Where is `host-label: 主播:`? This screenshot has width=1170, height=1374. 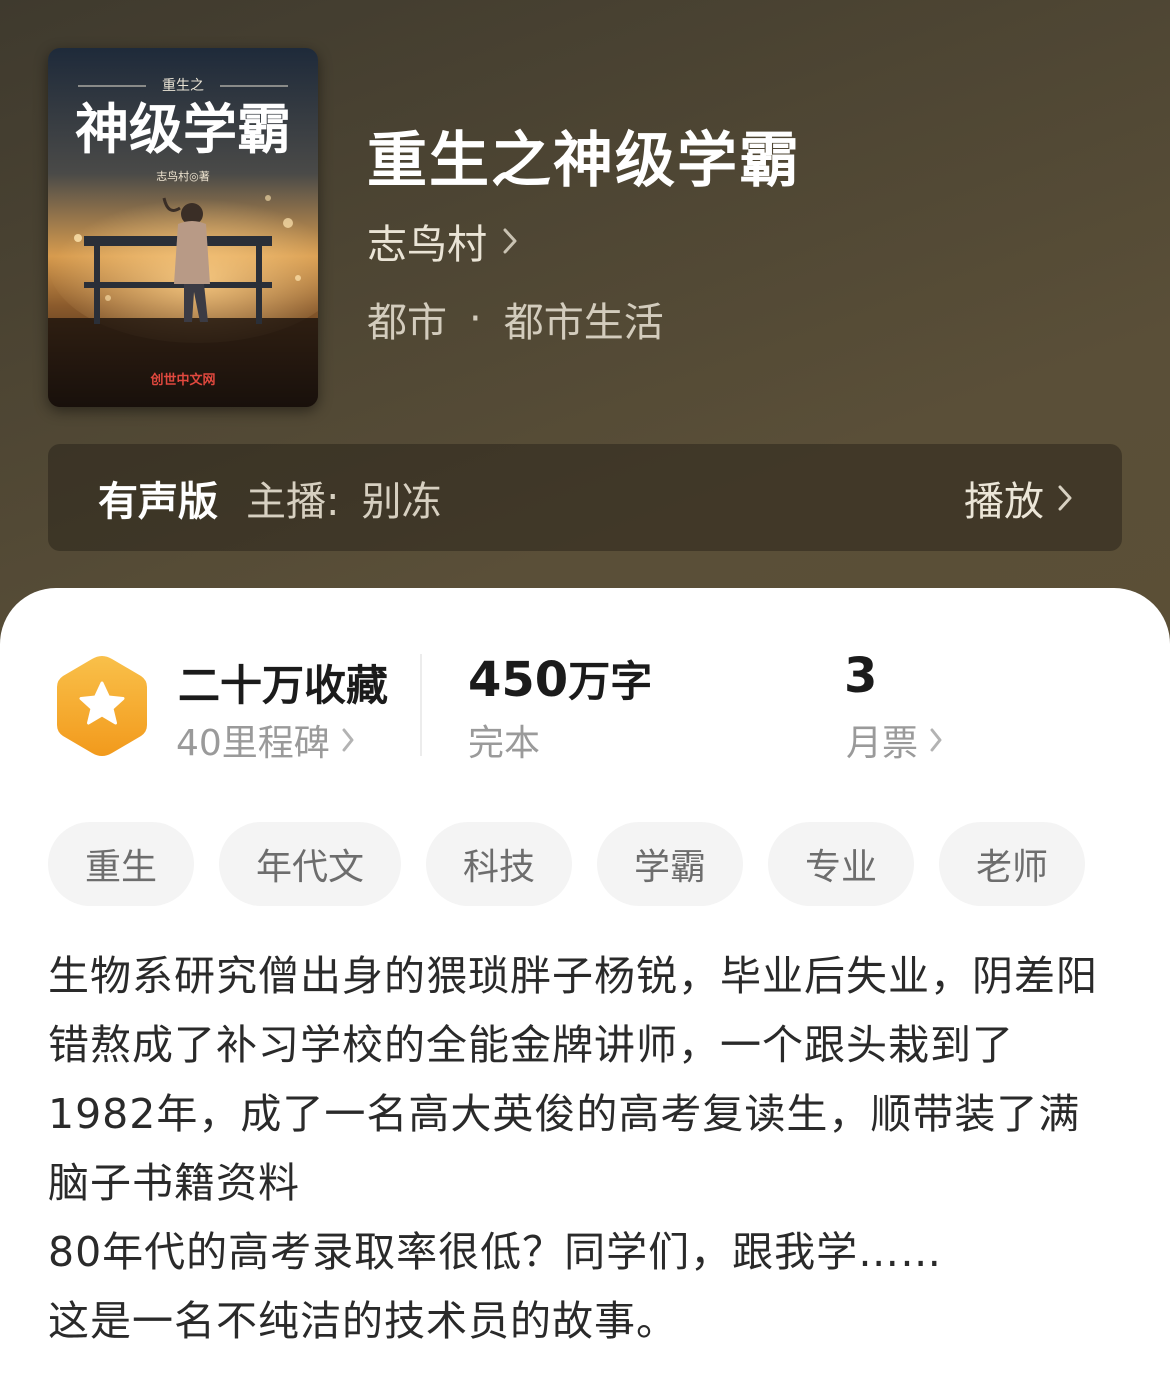 host-label: 主播: is located at coordinates (293, 501).